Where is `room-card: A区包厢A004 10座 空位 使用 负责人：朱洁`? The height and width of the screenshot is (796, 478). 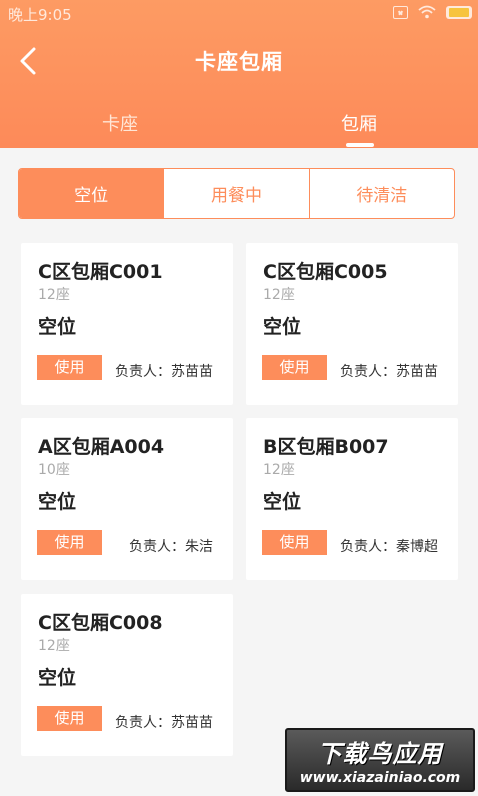
room-card: A区包厢A004 10座 空位 使用 负责人：朱洁 is located at coordinates (127, 499).